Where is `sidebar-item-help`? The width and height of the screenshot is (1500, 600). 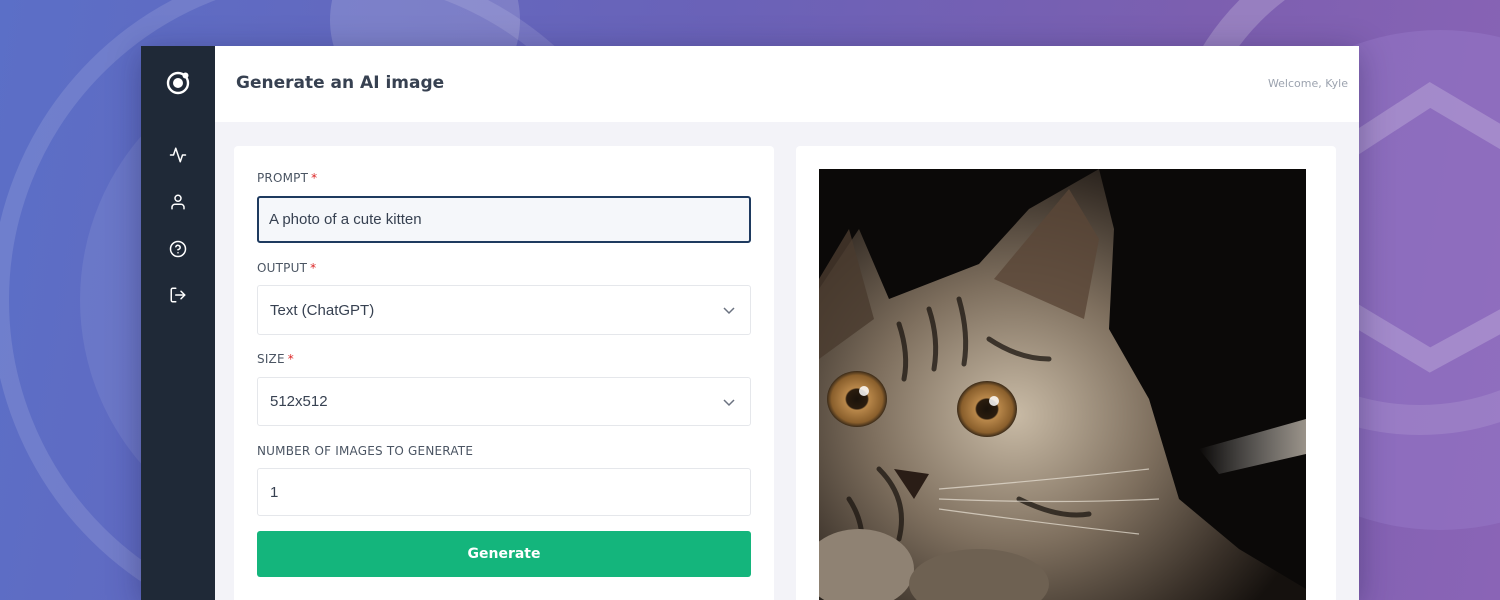
sidebar-item-help is located at coordinates (178, 251).